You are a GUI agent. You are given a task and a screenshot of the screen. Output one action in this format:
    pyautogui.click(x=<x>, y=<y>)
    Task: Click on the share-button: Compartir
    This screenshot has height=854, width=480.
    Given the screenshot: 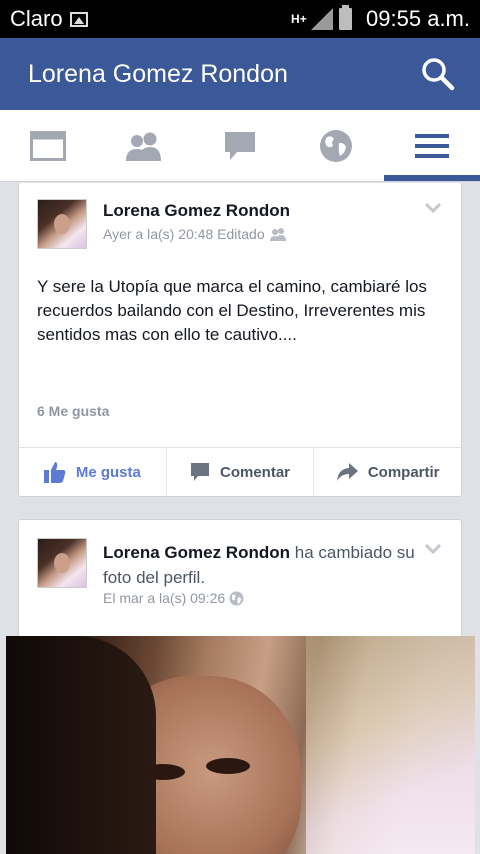 What is the action you would take?
    pyautogui.click(x=387, y=472)
    